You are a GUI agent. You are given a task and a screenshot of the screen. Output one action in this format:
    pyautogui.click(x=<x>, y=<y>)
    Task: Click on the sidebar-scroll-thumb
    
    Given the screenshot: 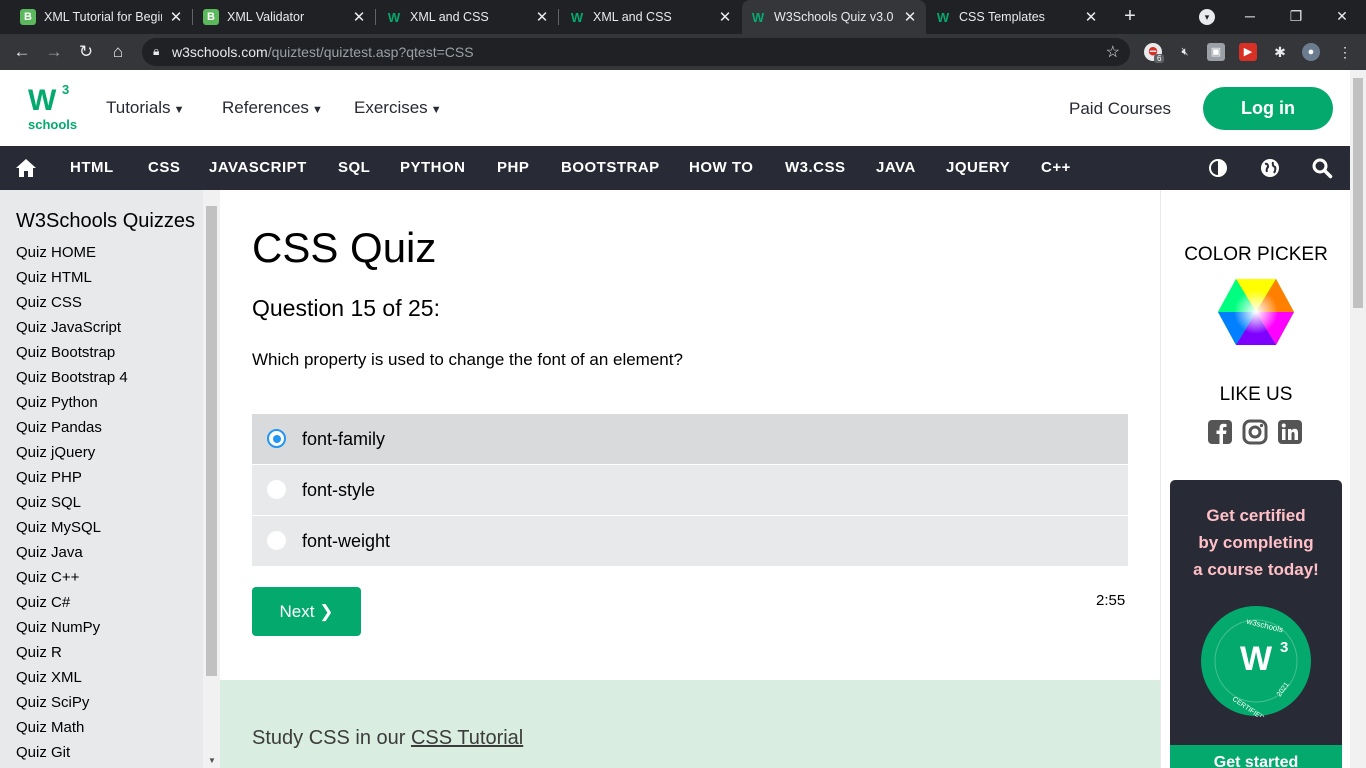 What is the action you would take?
    pyautogui.click(x=211, y=441)
    